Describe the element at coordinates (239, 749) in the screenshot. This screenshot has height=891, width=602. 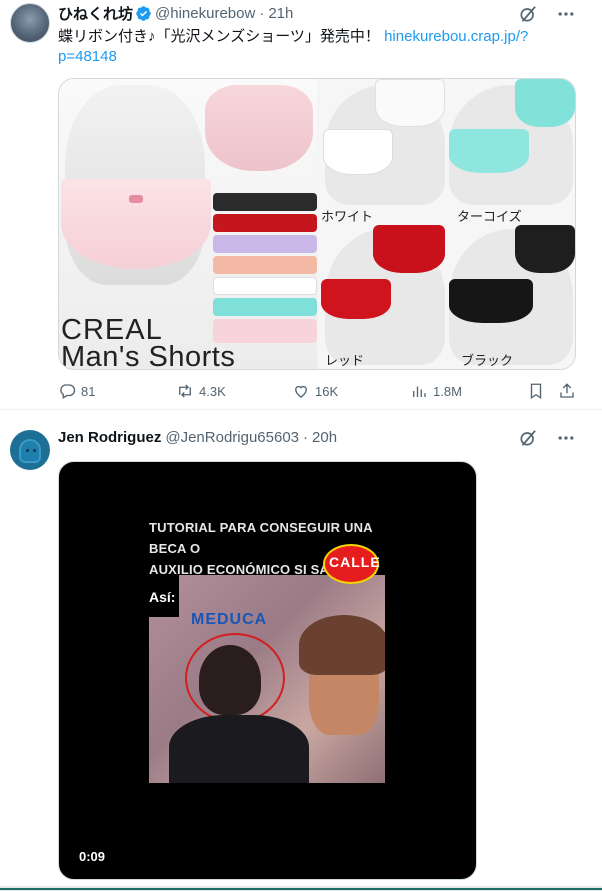
I see `person-left-body` at that location.